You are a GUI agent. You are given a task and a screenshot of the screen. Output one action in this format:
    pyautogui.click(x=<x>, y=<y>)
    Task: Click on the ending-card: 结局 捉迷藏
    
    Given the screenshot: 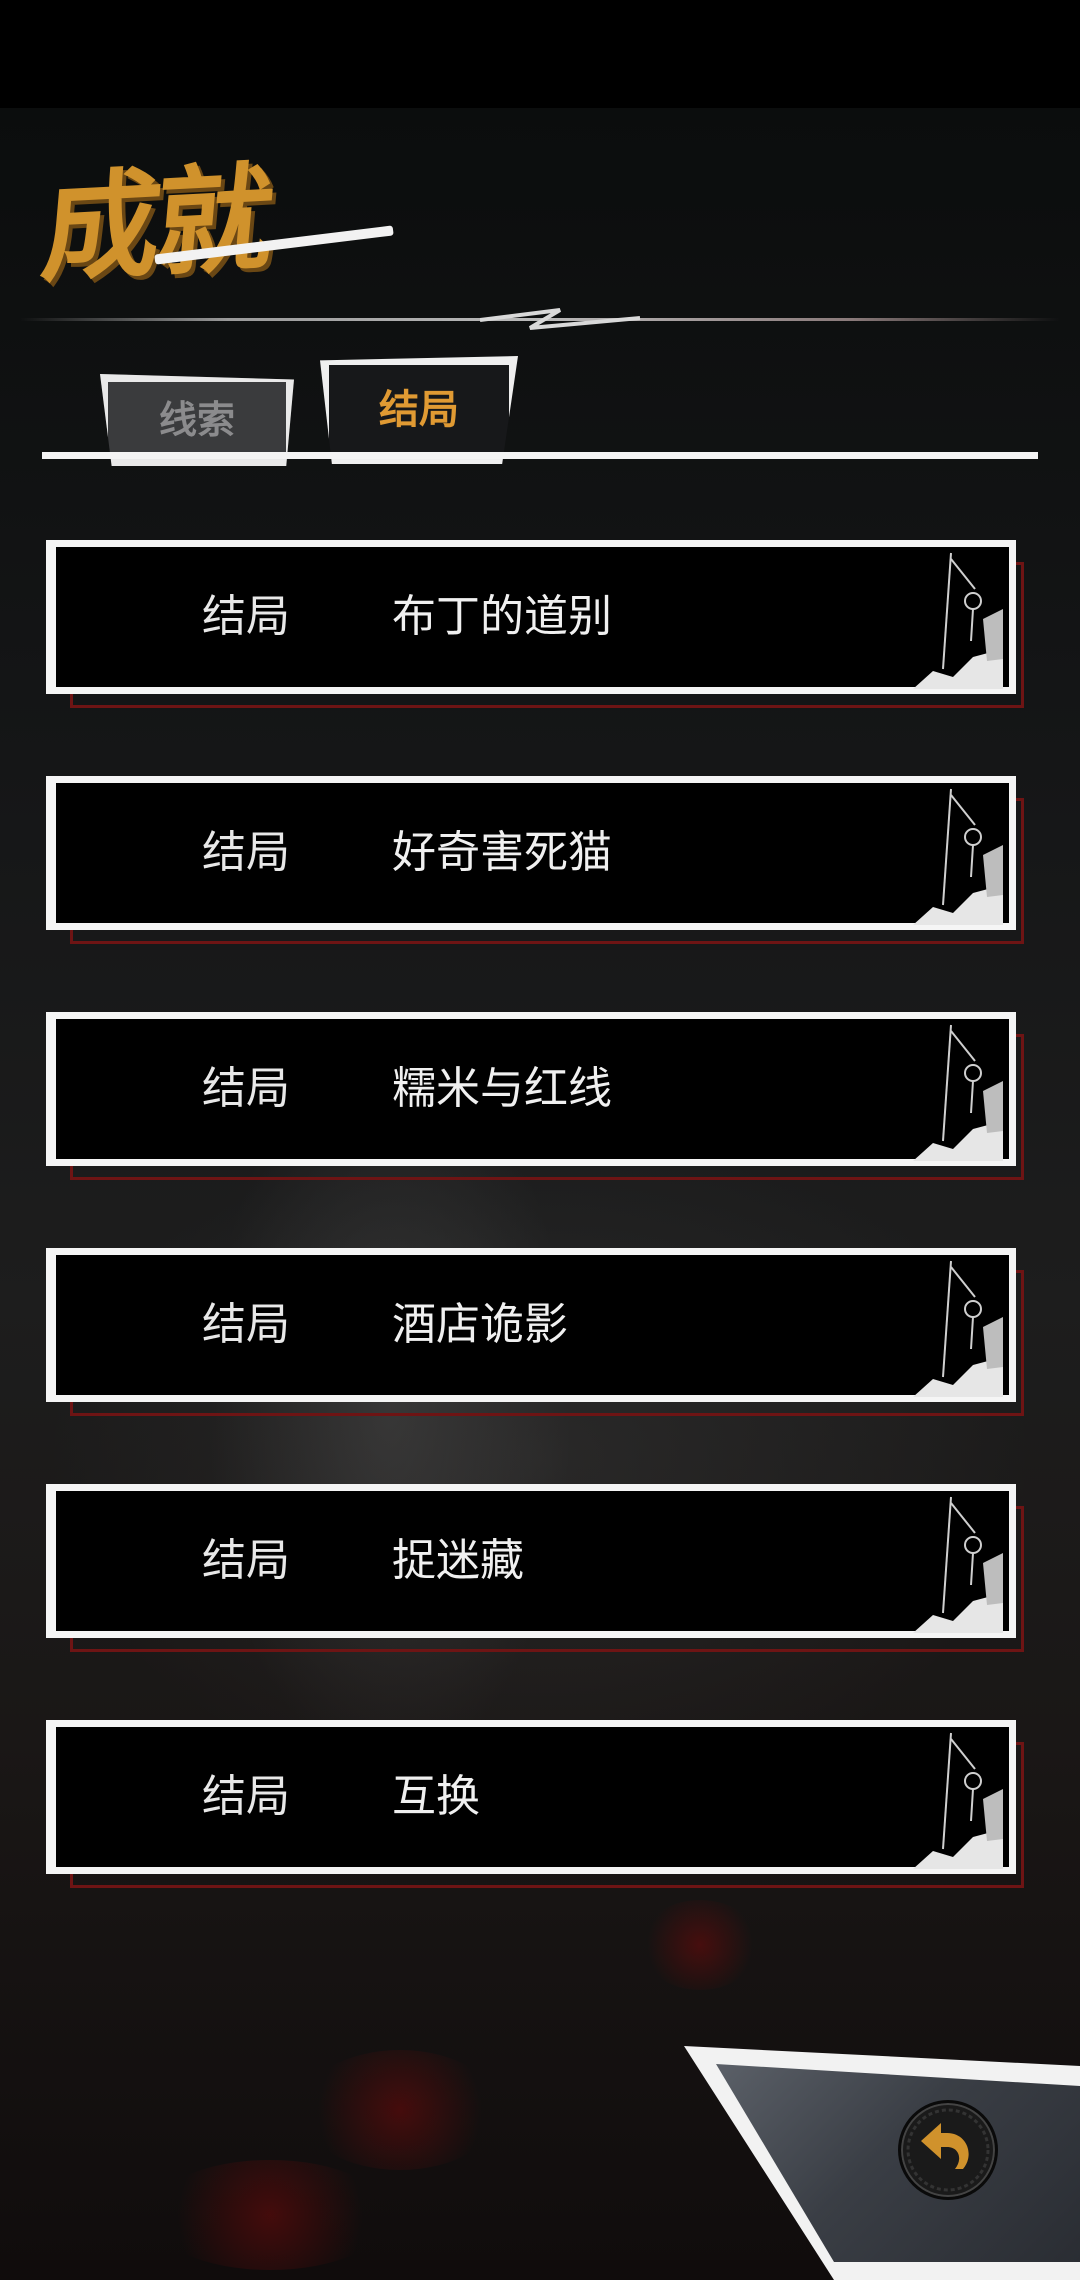 What is the action you would take?
    pyautogui.click(x=535, y=1568)
    